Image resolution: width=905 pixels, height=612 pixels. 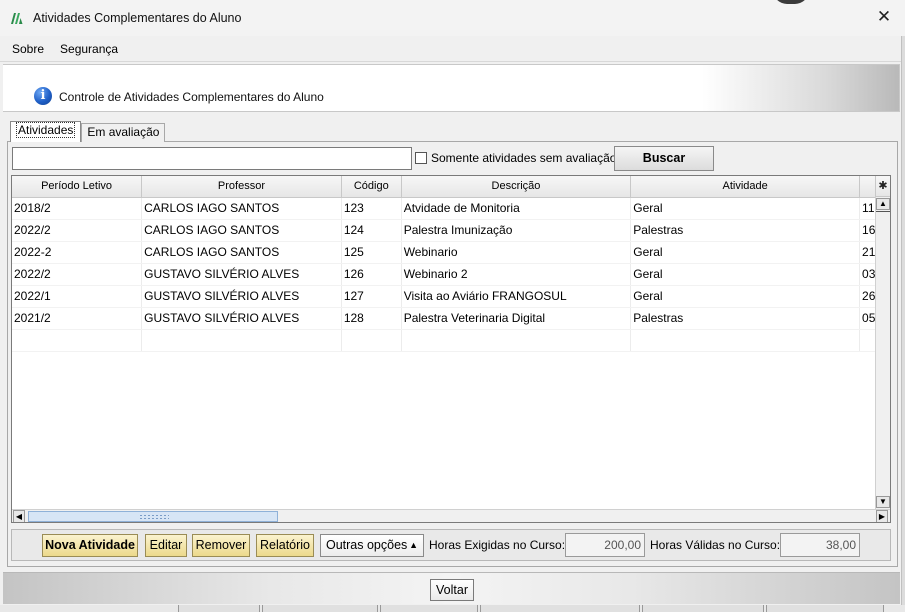 I want to click on menu-sobre: Sobre, so click(x=28, y=49).